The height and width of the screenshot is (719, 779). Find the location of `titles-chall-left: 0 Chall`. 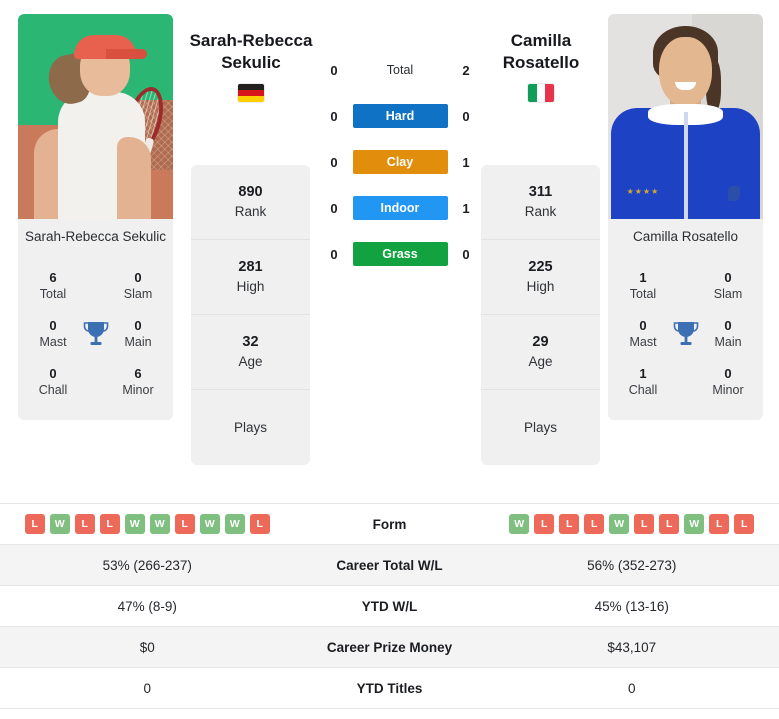

titles-chall-left: 0 Chall is located at coordinates (53, 382).